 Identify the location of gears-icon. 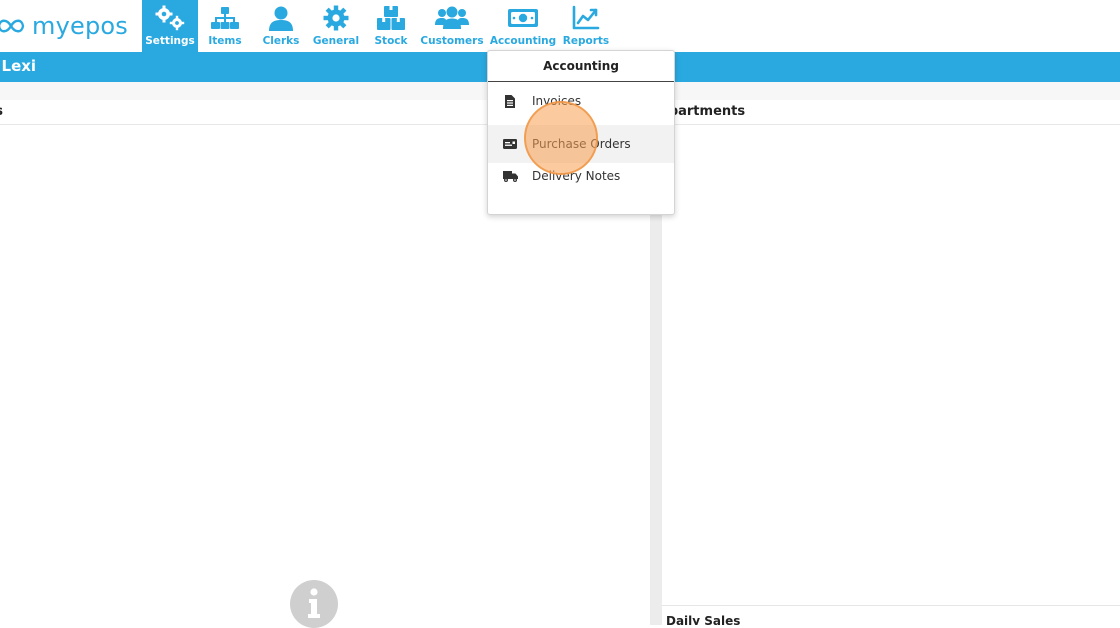
(170, 18).